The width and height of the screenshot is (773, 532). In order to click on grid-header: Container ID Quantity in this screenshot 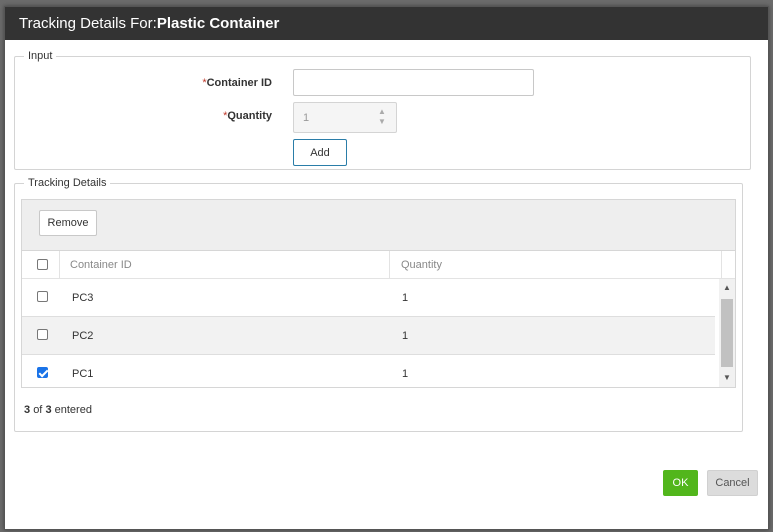, I will do `click(378, 265)`.